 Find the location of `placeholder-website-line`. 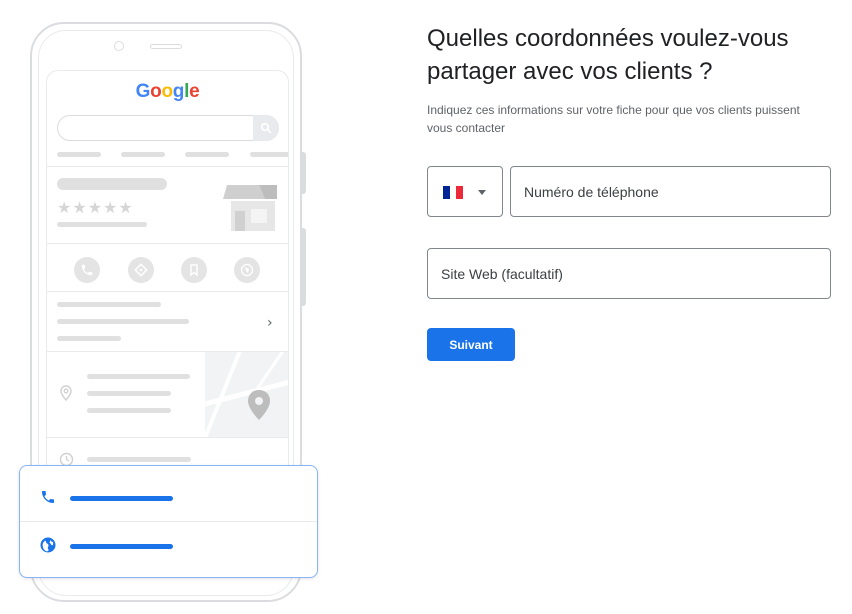

placeholder-website-line is located at coordinates (121, 546).